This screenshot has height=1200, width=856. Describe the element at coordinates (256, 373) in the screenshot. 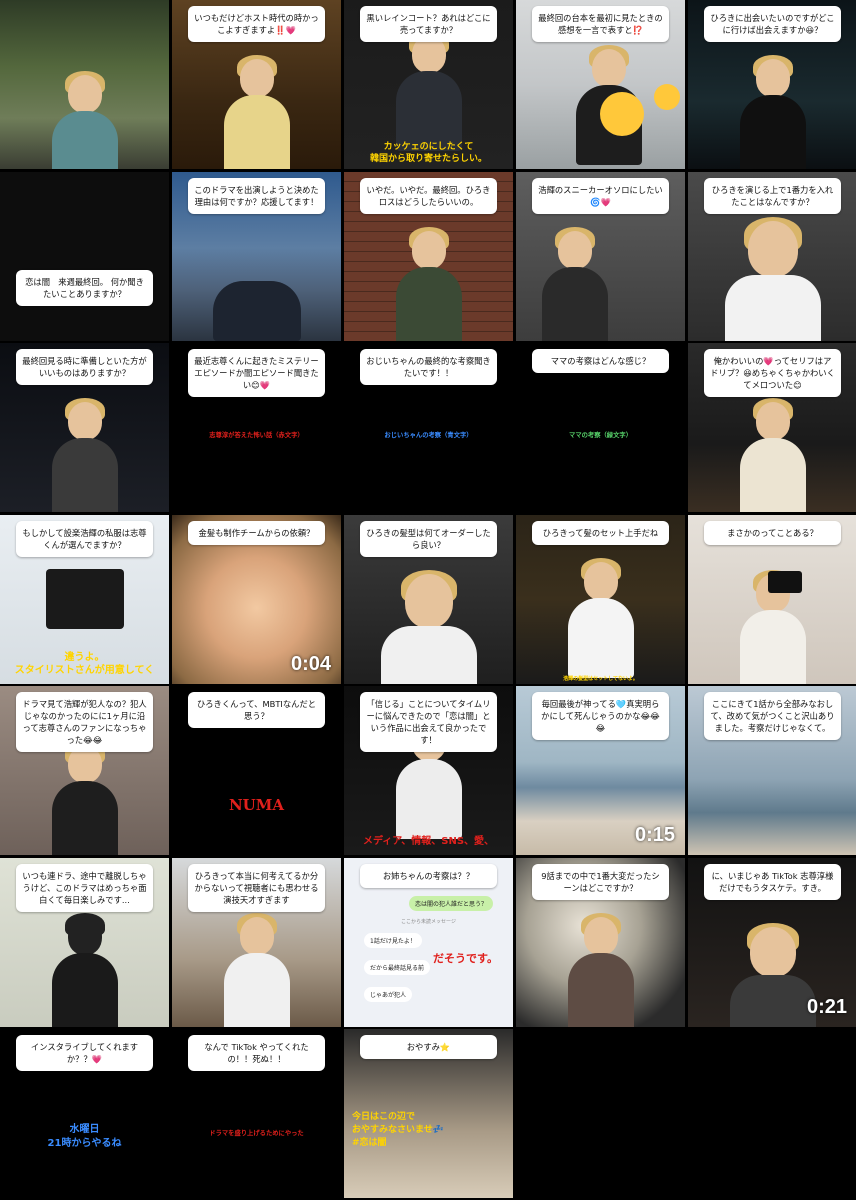

I see `question-box: 最近志尊くんに起きたミステリーエピソードか闇エピソード聞きたい😊💗` at that location.